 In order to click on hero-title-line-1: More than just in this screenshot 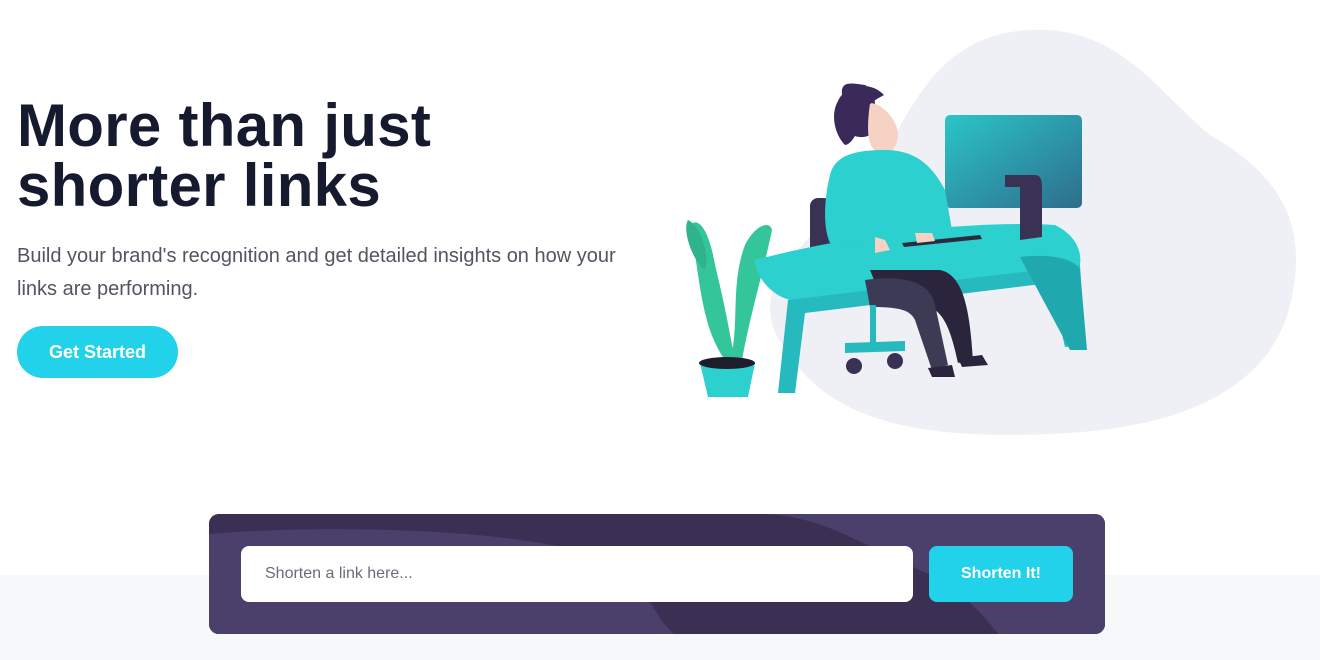, I will do `click(224, 125)`.